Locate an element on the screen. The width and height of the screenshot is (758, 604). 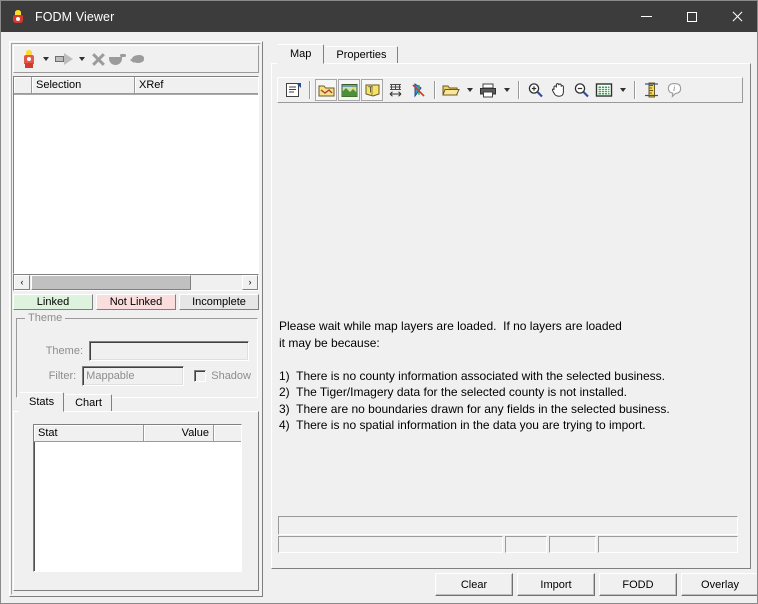
window-title: FODM Viewer is located at coordinates (75, 16).